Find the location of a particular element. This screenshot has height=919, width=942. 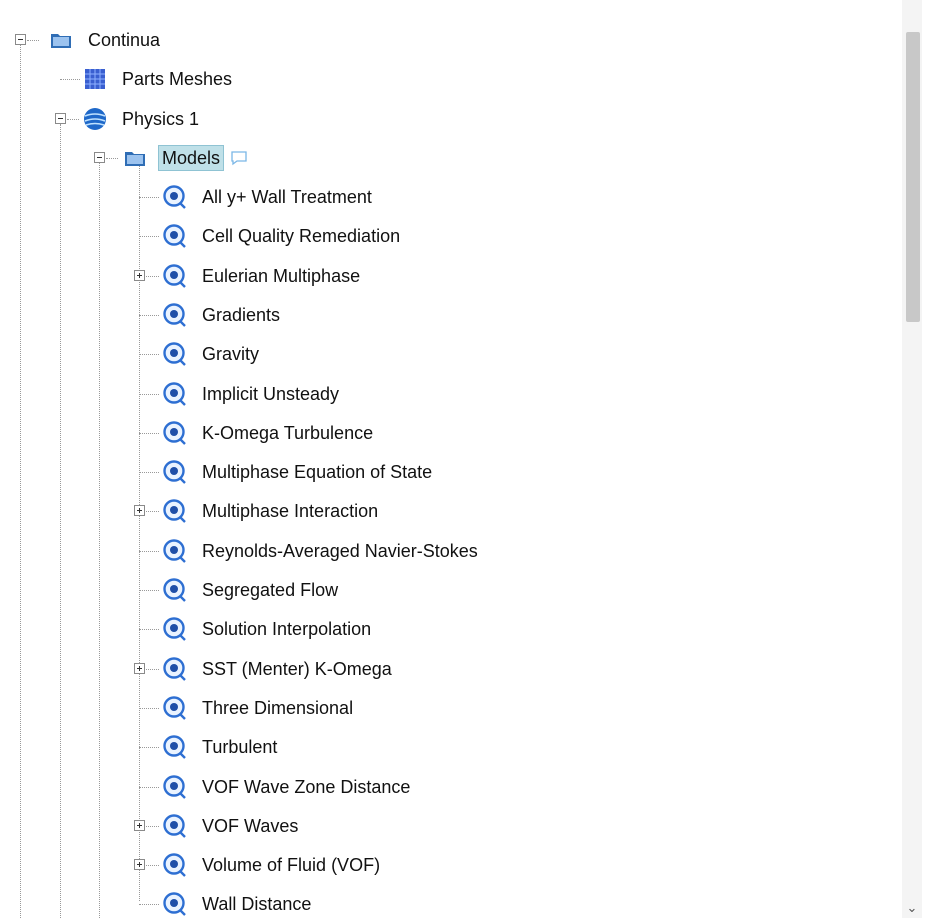

tree-node-model: Gravity is located at coordinates (211, 354).